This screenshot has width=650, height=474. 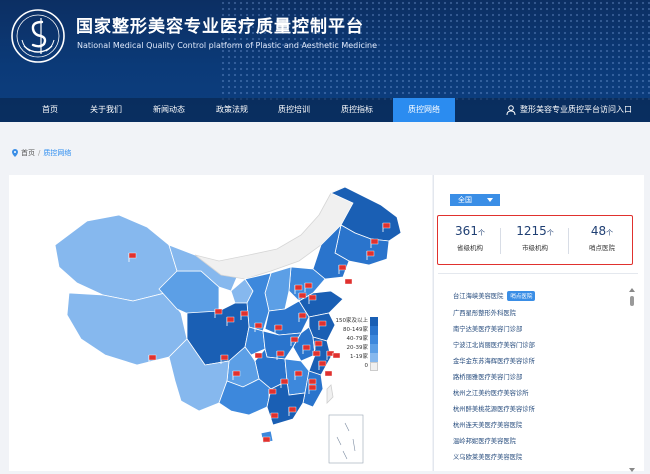 What do you see at coordinates (494, 344) in the screenshot?
I see `list-item: 宁波江北尚丽医疗美容门诊部` at bounding box center [494, 344].